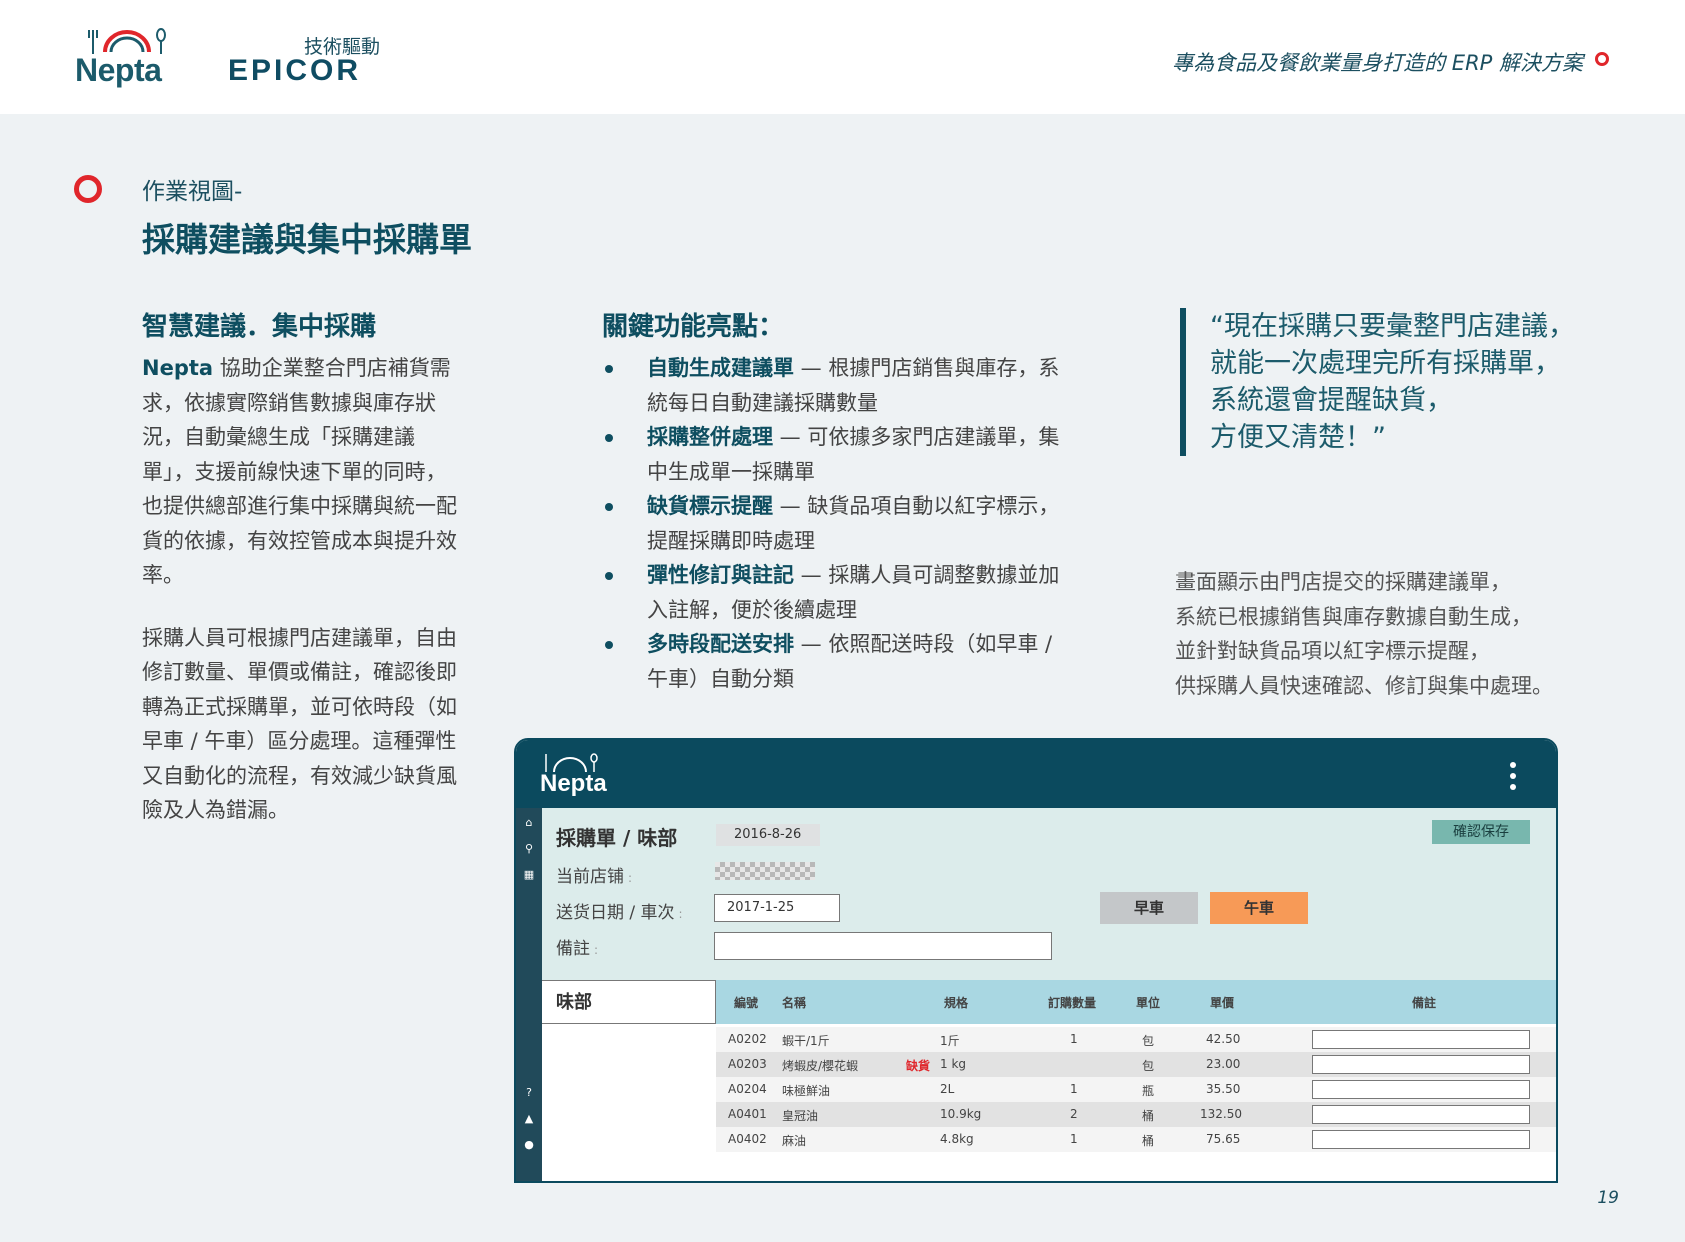  Describe the element at coordinates (1424, 1003) in the screenshot. I see `col-remark: 備註` at that location.